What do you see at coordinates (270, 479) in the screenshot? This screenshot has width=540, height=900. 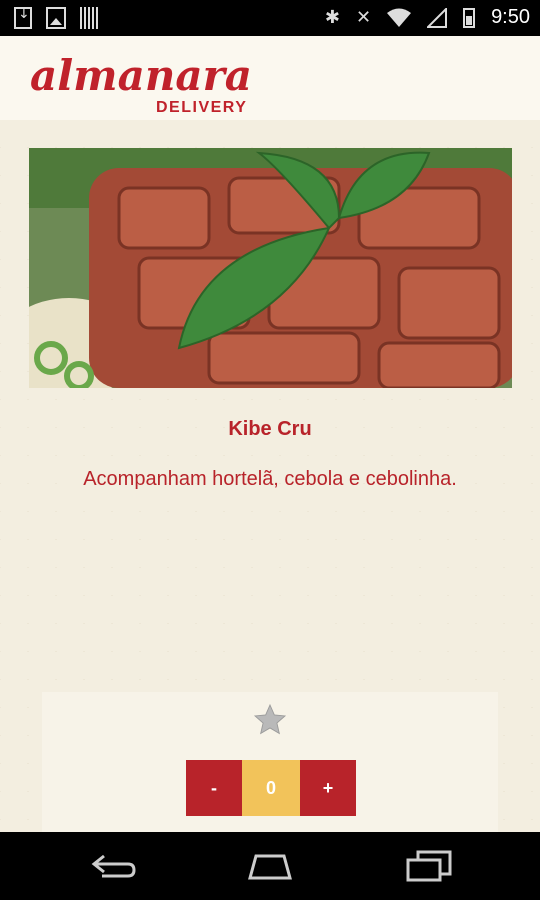 I see `product-description: Acompanham hortelã, cebola e cebolinha.` at bounding box center [270, 479].